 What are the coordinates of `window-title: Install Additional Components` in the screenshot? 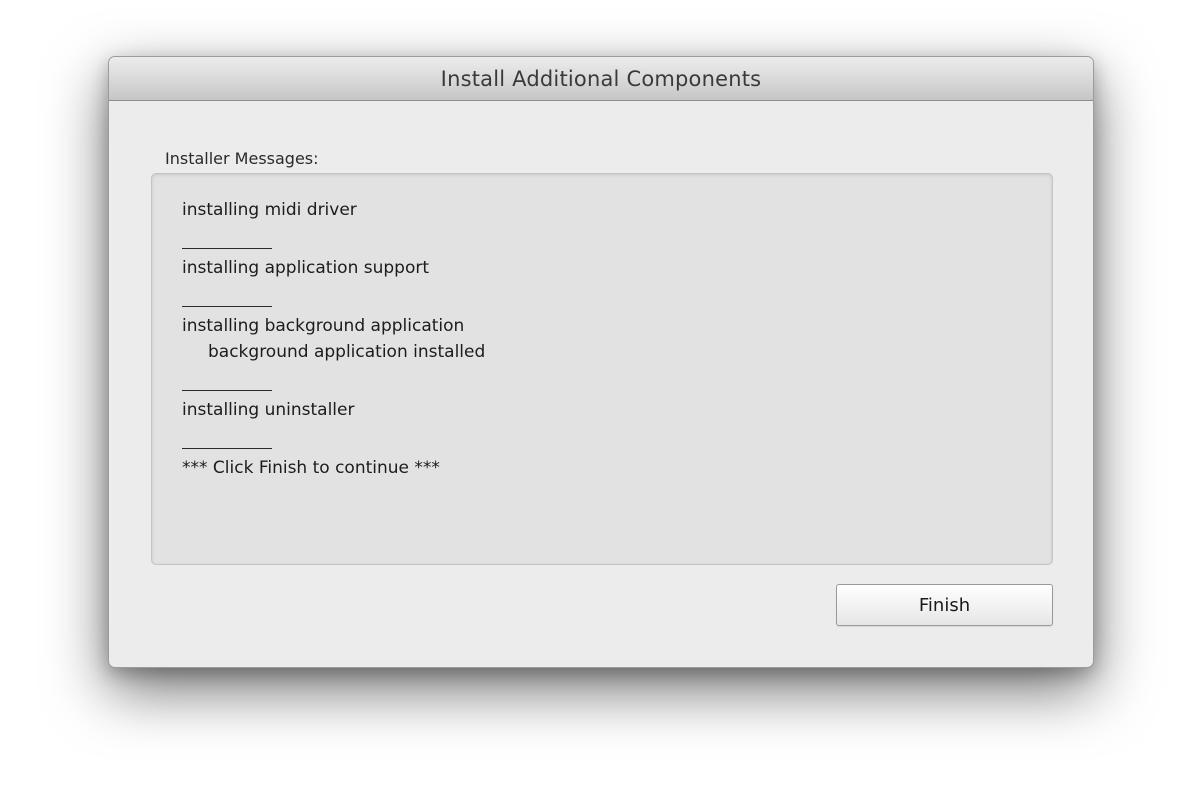 It's located at (601, 79).